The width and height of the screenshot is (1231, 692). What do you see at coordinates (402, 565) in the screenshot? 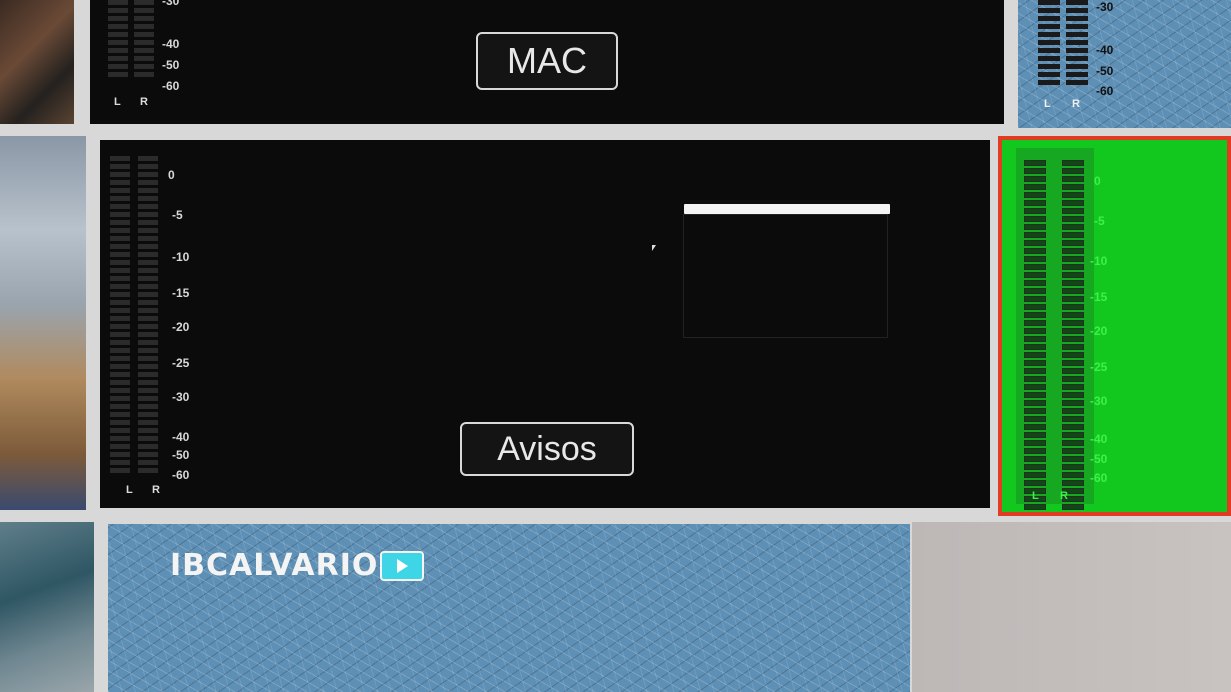
I see `play-icon` at bounding box center [402, 565].